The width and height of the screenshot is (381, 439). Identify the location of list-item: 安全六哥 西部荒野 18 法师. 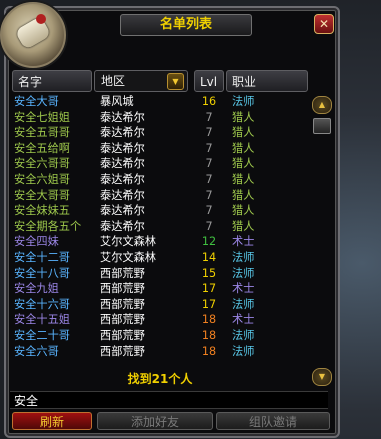
(160, 352).